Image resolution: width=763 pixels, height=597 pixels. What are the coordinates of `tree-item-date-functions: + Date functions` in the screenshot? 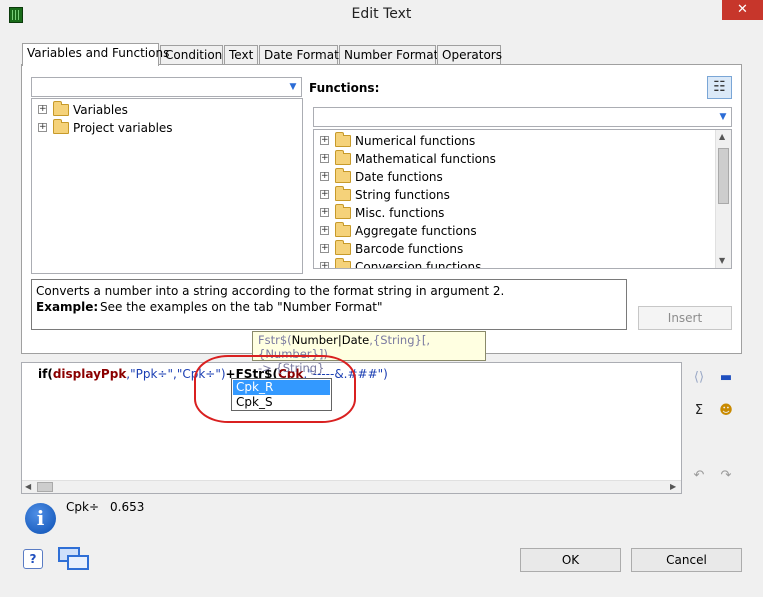 It's located at (514, 177).